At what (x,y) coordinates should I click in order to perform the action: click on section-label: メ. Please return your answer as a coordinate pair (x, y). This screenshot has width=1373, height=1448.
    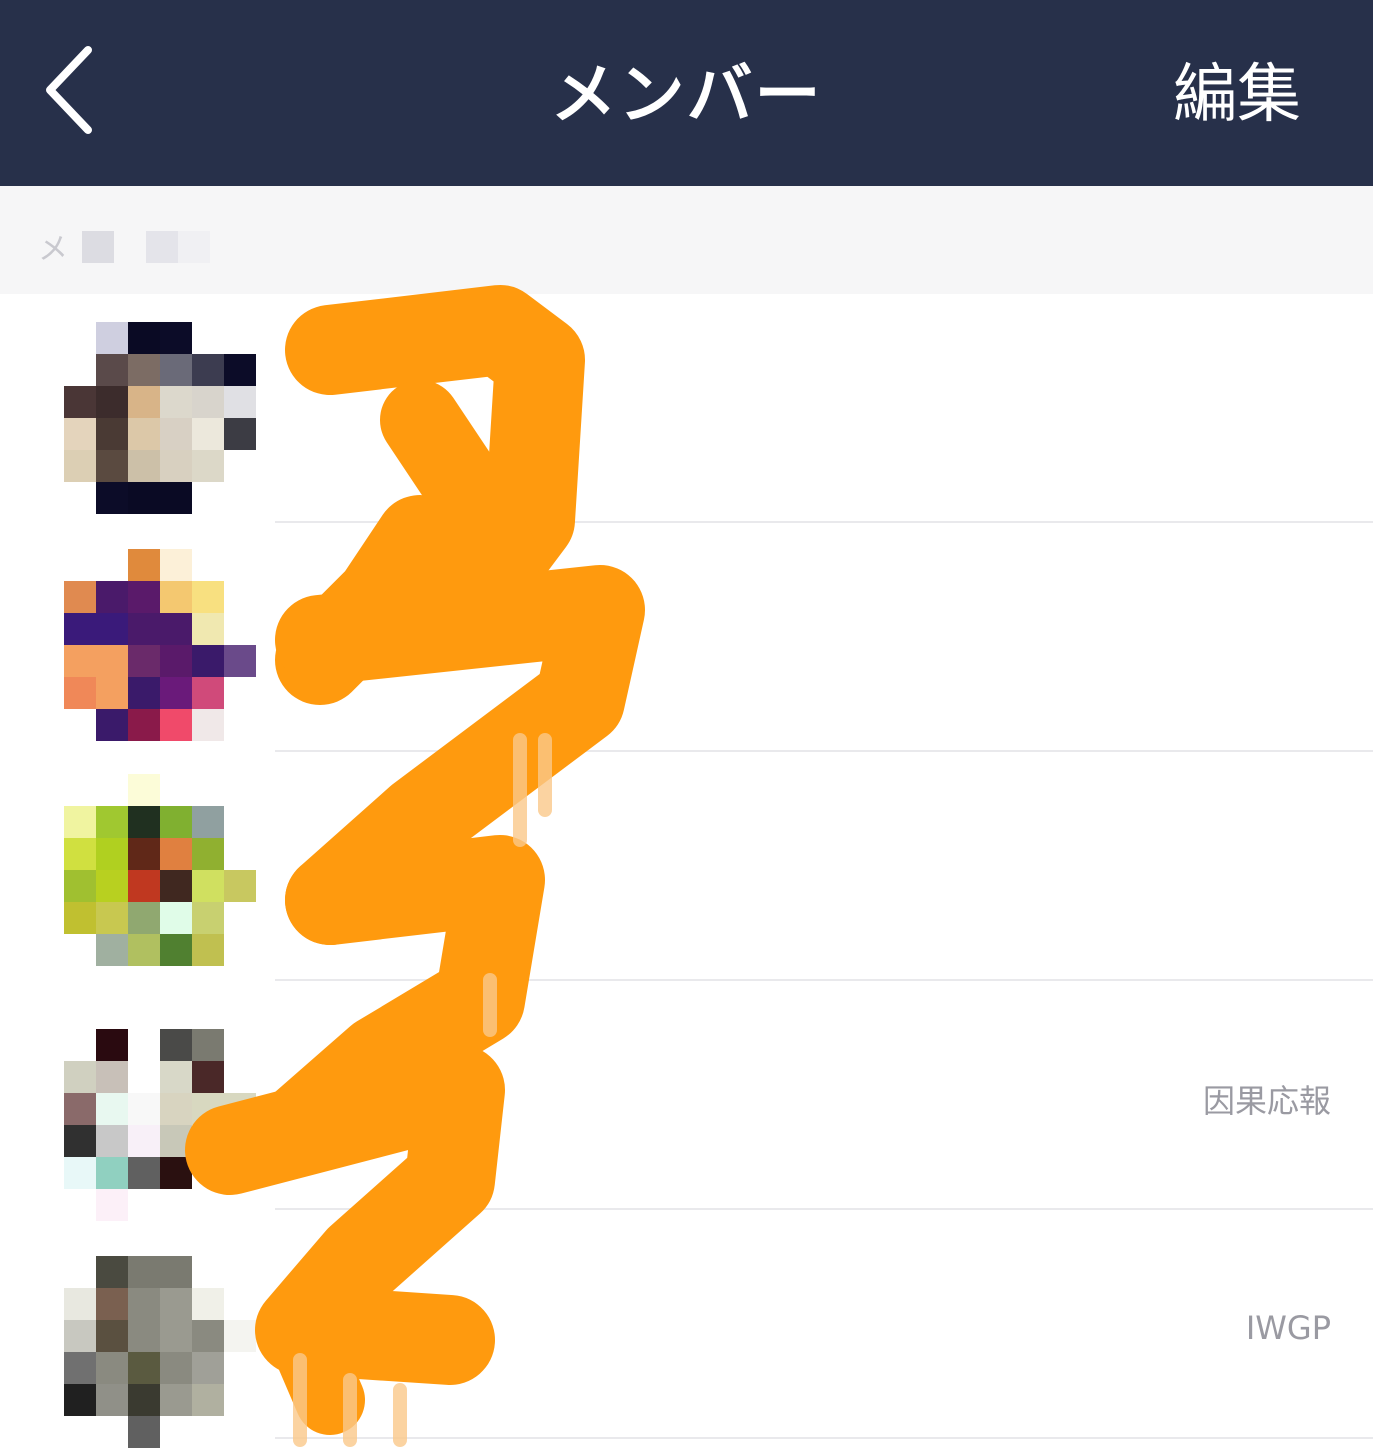
    Looking at the image, I should click on (124, 247).